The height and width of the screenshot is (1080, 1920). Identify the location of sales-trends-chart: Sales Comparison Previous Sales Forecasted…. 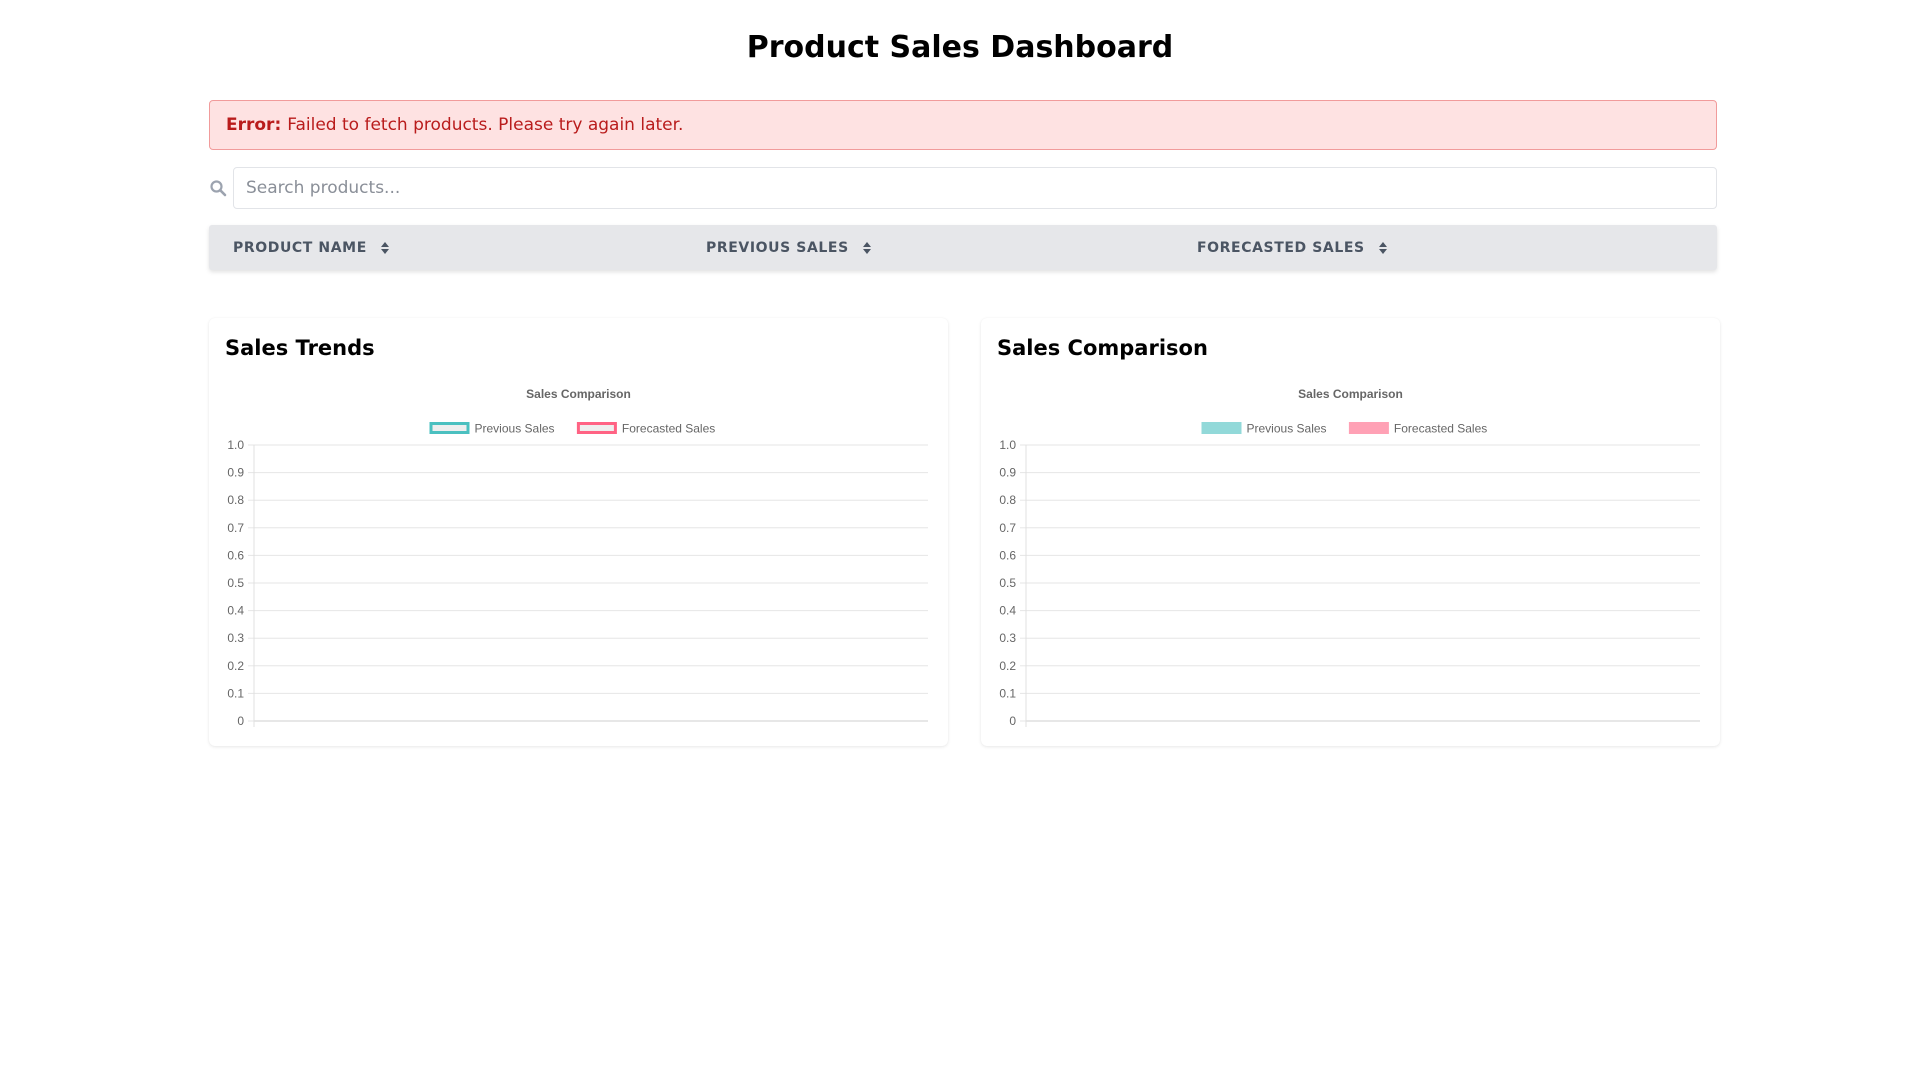
(577, 557).